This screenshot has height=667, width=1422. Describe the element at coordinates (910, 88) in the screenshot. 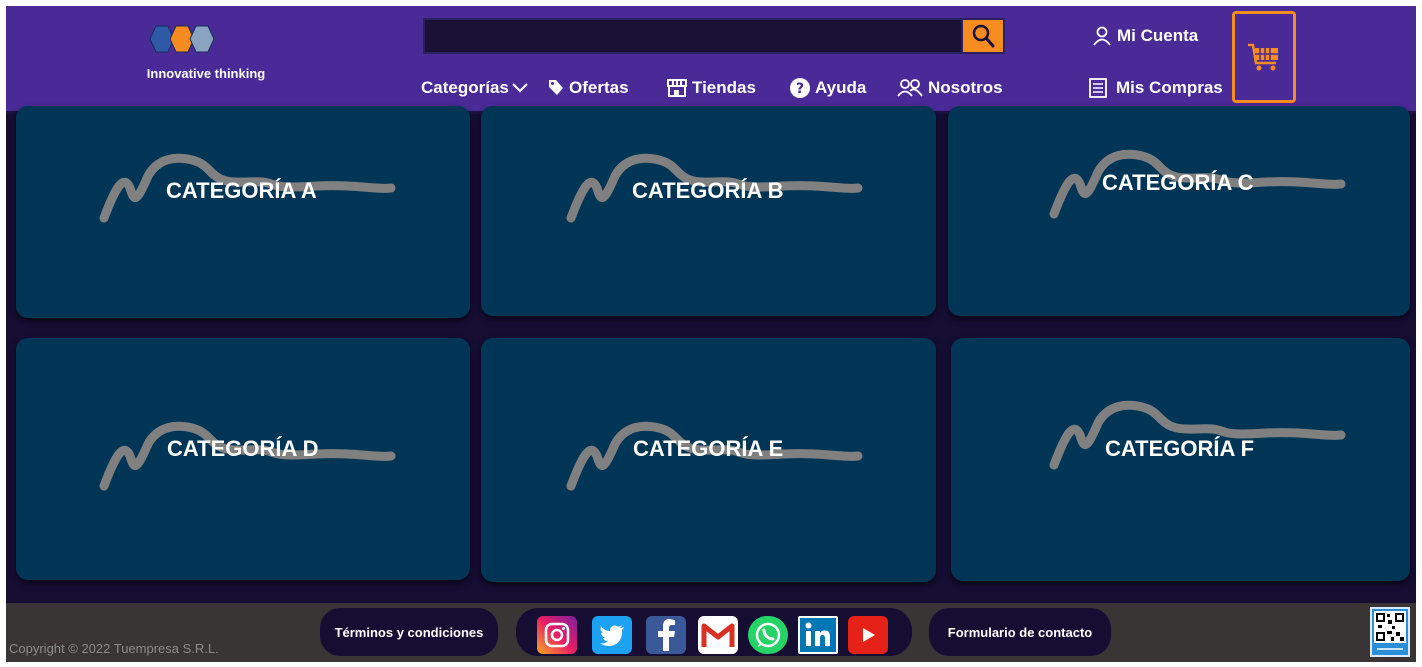

I see `people-icon` at that location.